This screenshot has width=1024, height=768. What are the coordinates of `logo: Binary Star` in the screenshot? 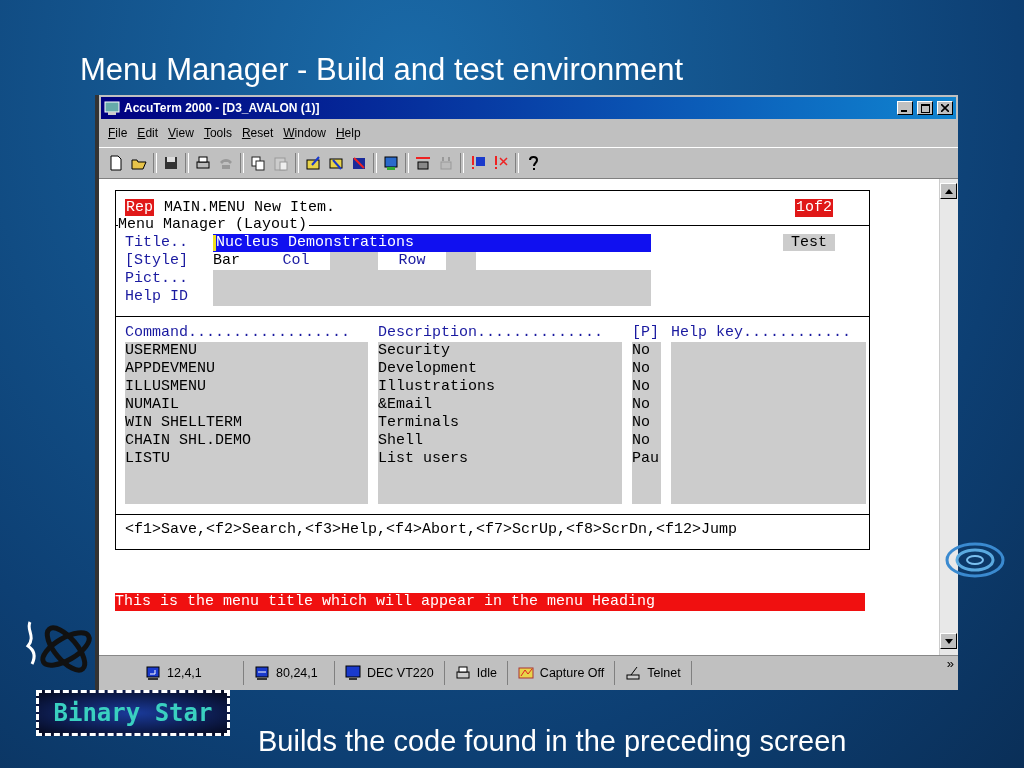 It's located at (133, 713).